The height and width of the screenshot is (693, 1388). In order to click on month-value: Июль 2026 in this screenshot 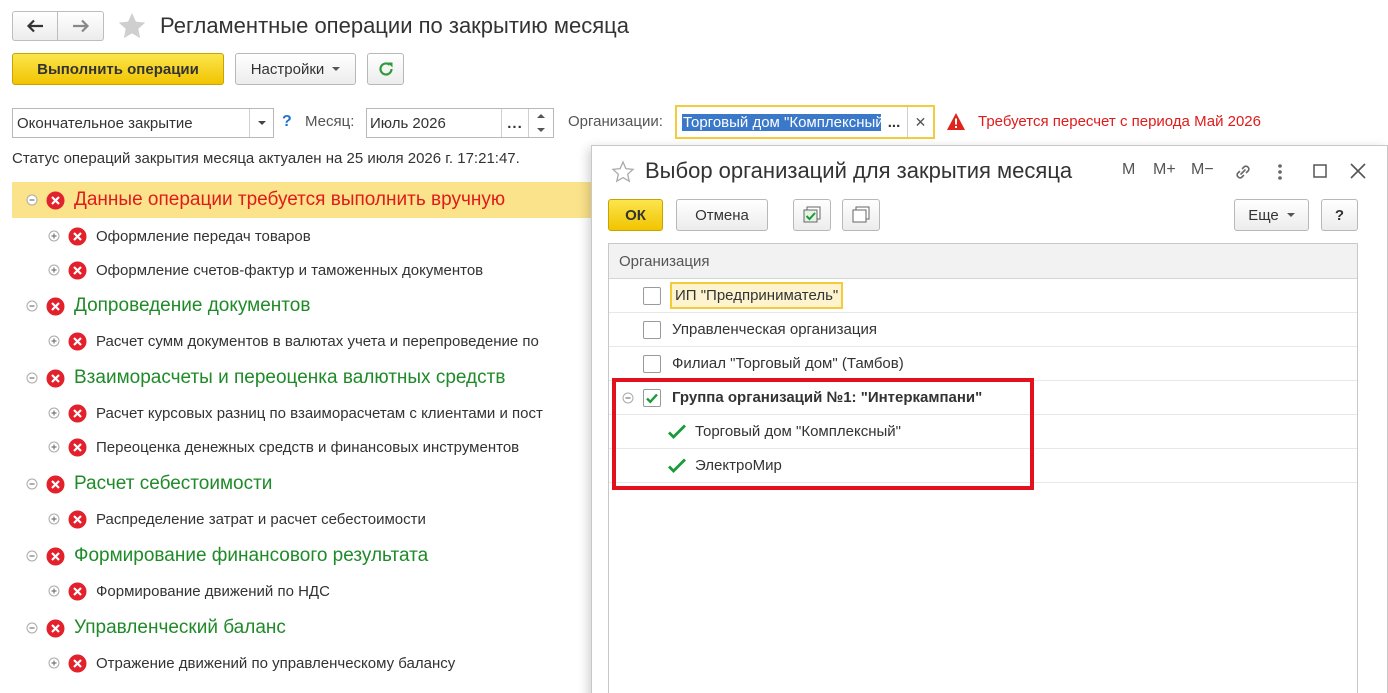, I will do `click(408, 123)`.